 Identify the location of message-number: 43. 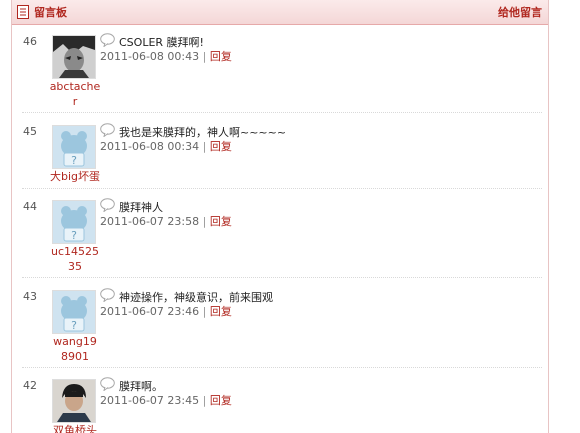
(30, 296).